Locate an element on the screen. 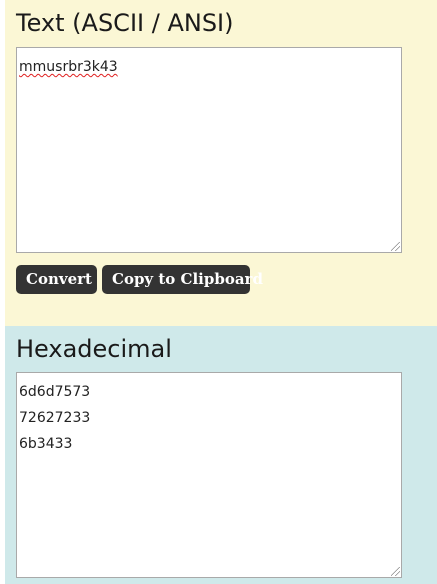  convert-button: Convert is located at coordinates (56, 279).